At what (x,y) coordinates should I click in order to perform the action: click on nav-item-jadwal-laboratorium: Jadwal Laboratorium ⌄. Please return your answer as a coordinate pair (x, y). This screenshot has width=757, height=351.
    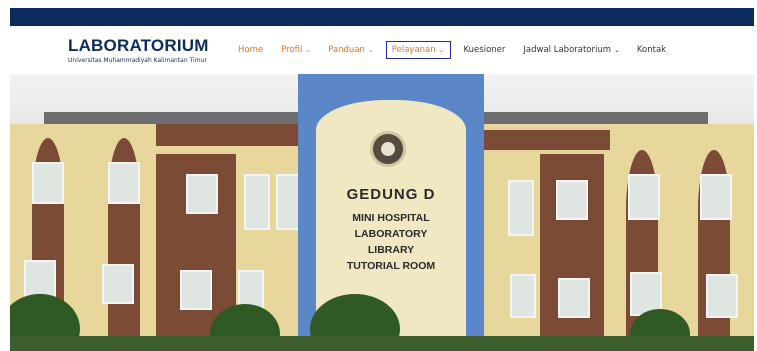
    Looking at the image, I should click on (571, 50).